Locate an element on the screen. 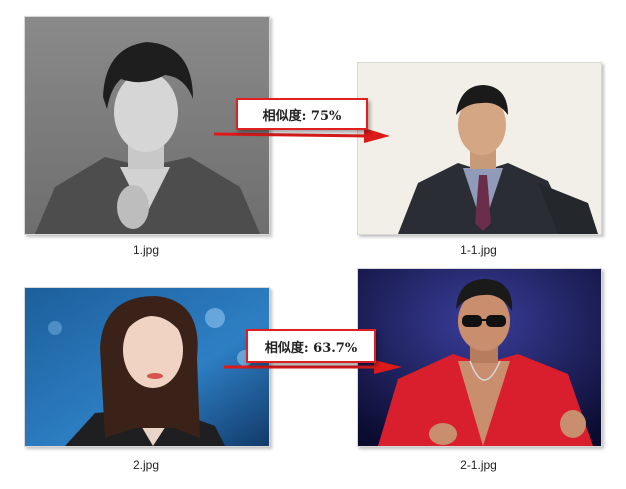 The image size is (626, 489). similarity-text-2: 相似度: 63.7% is located at coordinates (311, 348).